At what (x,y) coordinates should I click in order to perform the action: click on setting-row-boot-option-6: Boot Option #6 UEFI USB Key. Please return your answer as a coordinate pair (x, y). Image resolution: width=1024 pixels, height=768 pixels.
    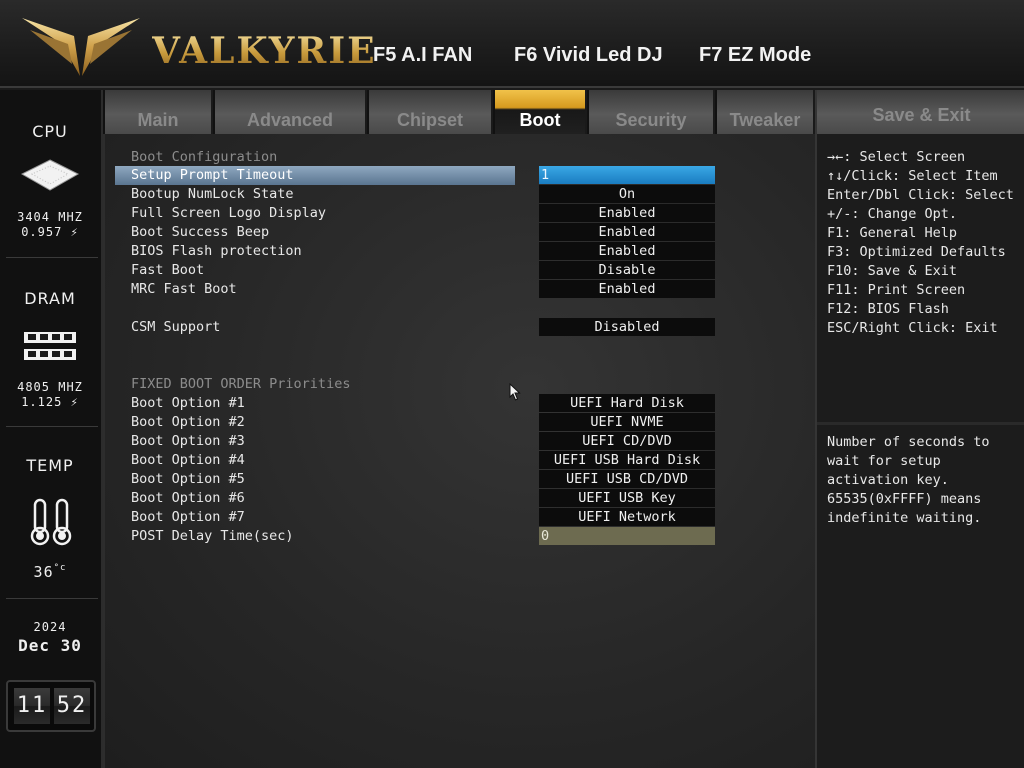
    Looking at the image, I should click on (465, 498).